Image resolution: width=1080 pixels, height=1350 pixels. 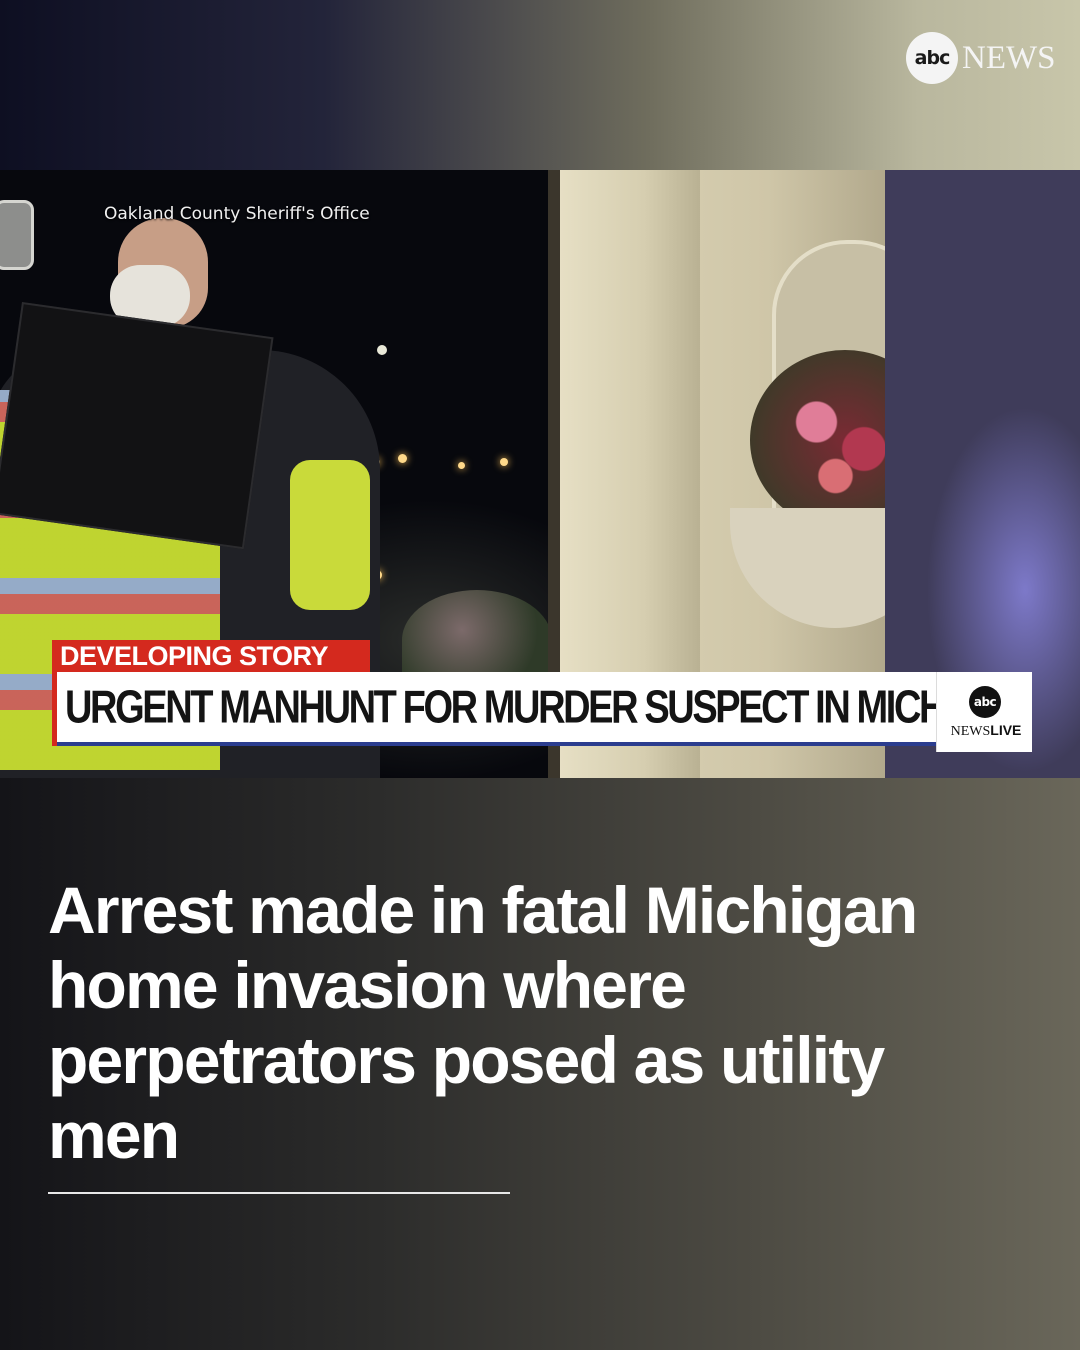 What do you see at coordinates (540, 85) in the screenshot?
I see `top-band` at bounding box center [540, 85].